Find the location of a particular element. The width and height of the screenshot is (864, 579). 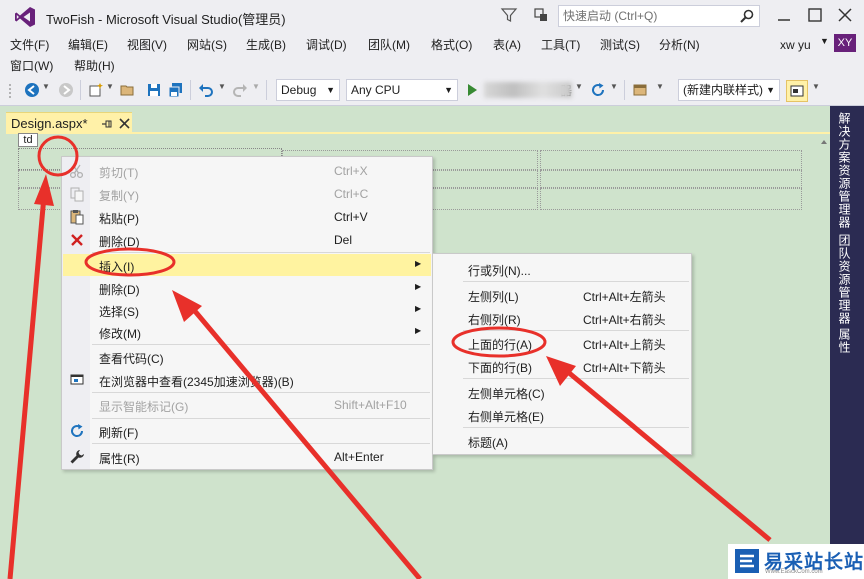

menu-help: 帮助(H) is located at coordinates (94, 65).